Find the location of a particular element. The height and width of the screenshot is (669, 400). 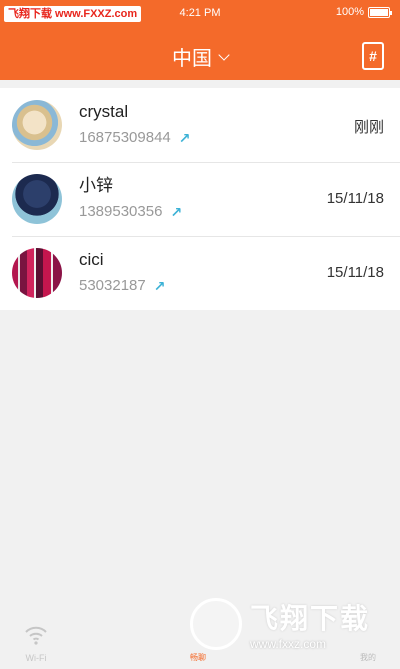

navbar: 中国 # is located at coordinates (200, 55).